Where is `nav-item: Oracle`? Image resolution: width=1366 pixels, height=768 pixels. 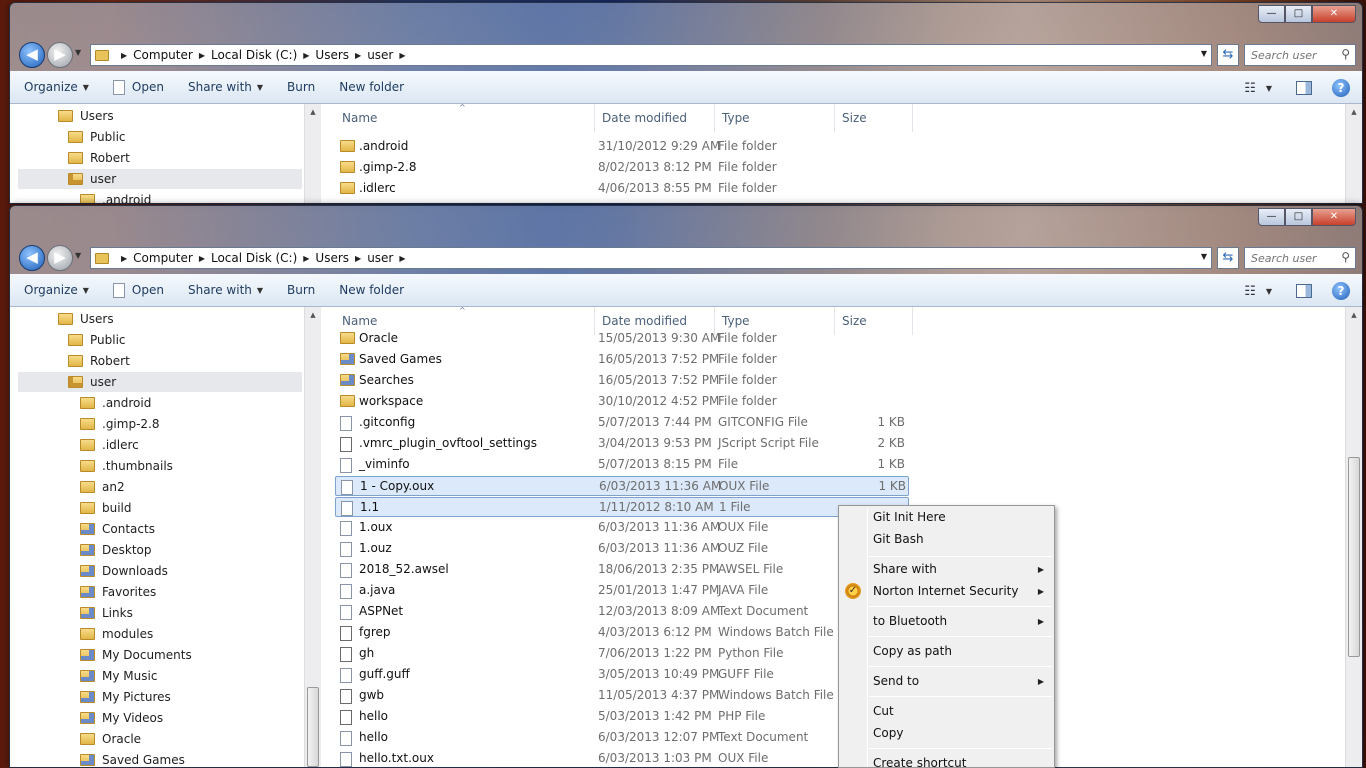 nav-item: Oracle is located at coordinates (110, 739).